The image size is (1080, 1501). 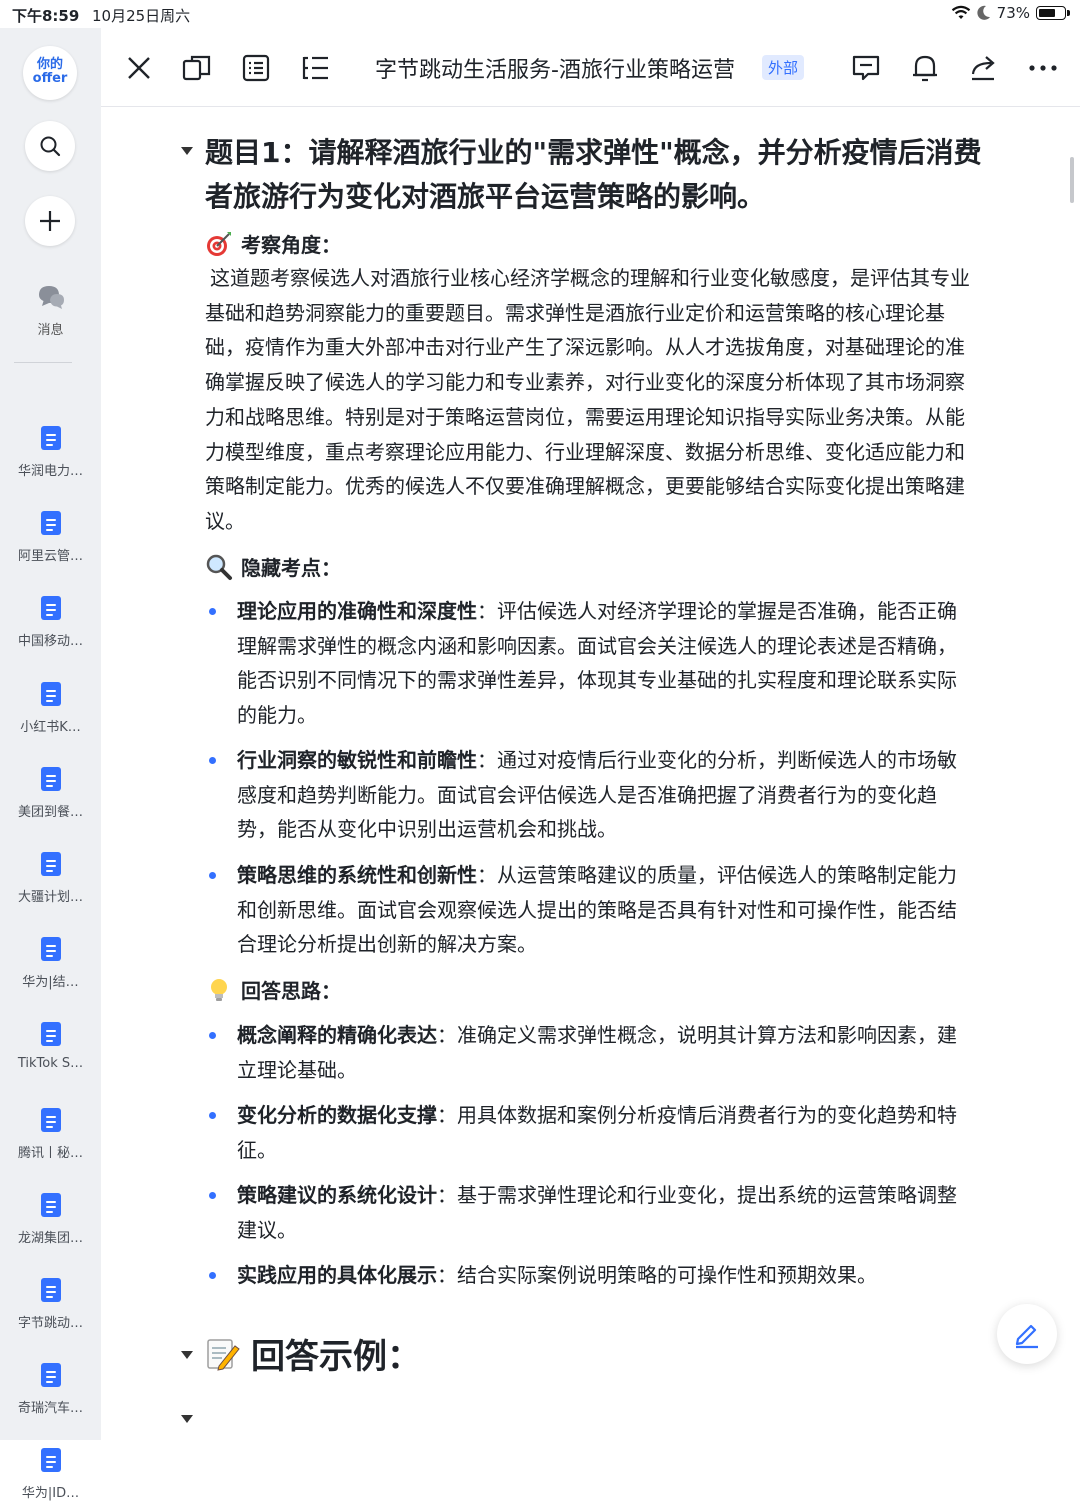 I want to click on hidden-section-title: 隐藏考点：, so click(x=273, y=566).